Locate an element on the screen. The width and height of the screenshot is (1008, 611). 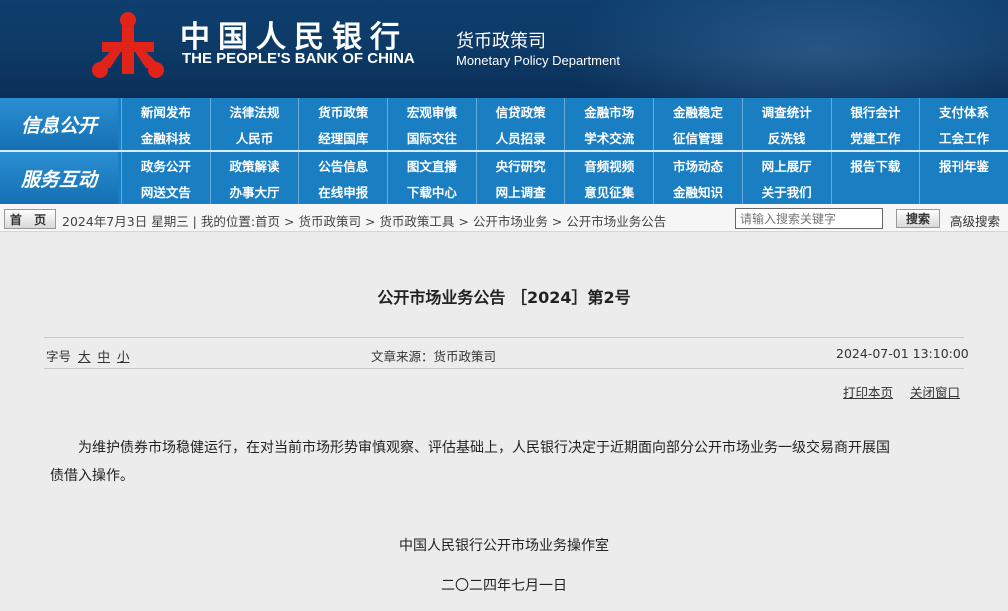
nav-item: 关于我们 is located at coordinates (786, 191).